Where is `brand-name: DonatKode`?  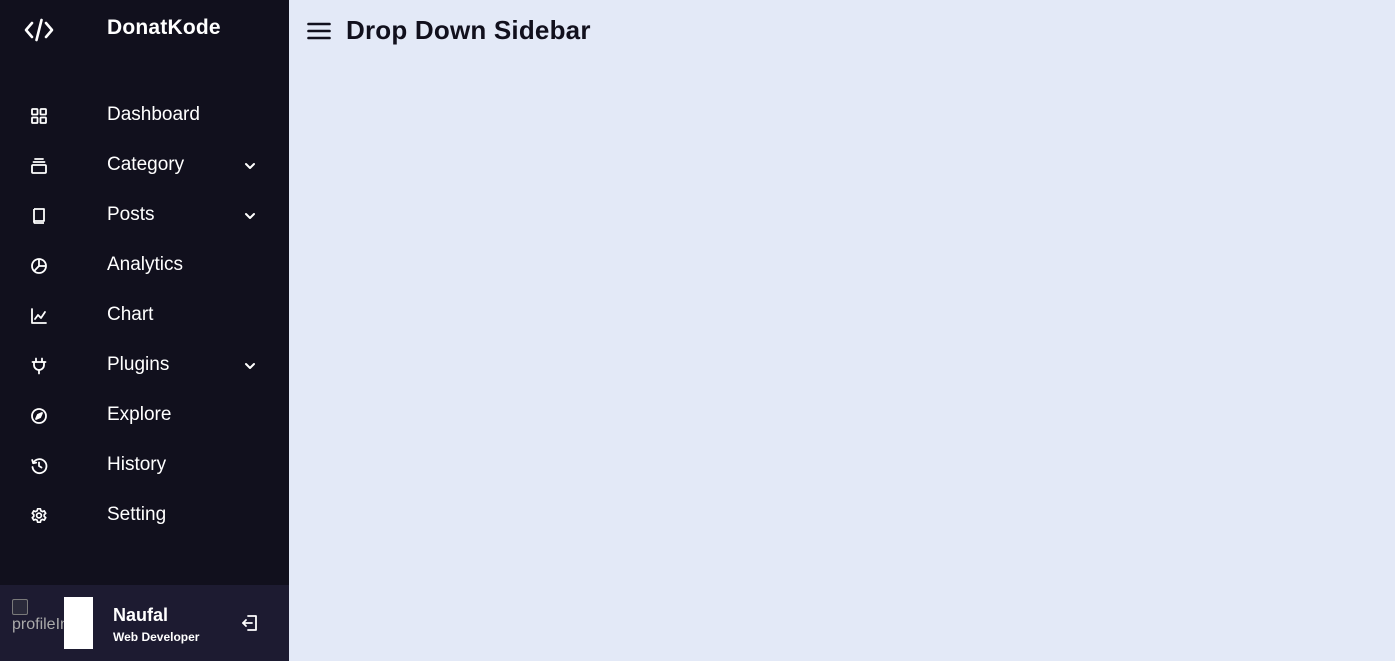 brand-name: DonatKode is located at coordinates (164, 27).